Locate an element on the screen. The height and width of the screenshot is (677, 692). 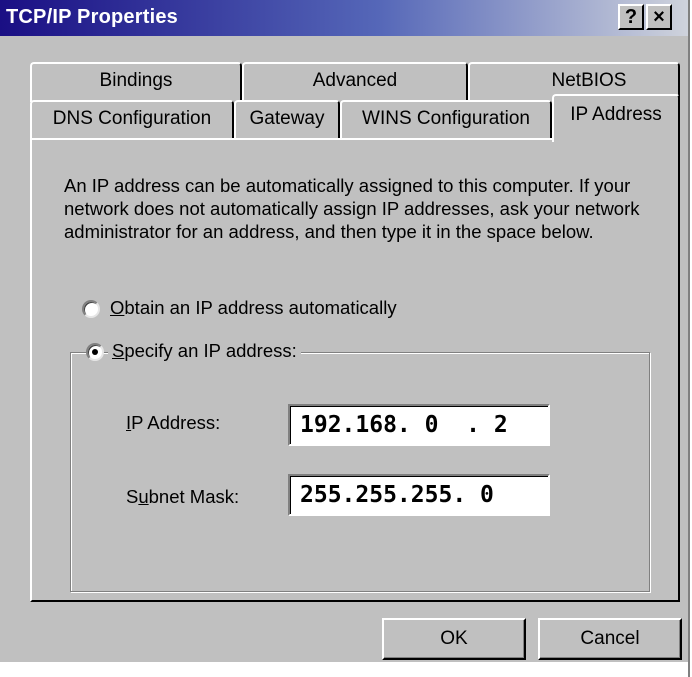
radio-selected-dot is located at coordinates (95, 352).